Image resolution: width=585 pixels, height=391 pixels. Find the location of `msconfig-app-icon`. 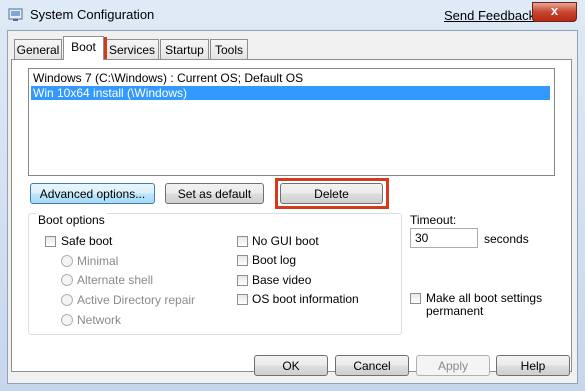

msconfig-app-icon is located at coordinates (15, 14).